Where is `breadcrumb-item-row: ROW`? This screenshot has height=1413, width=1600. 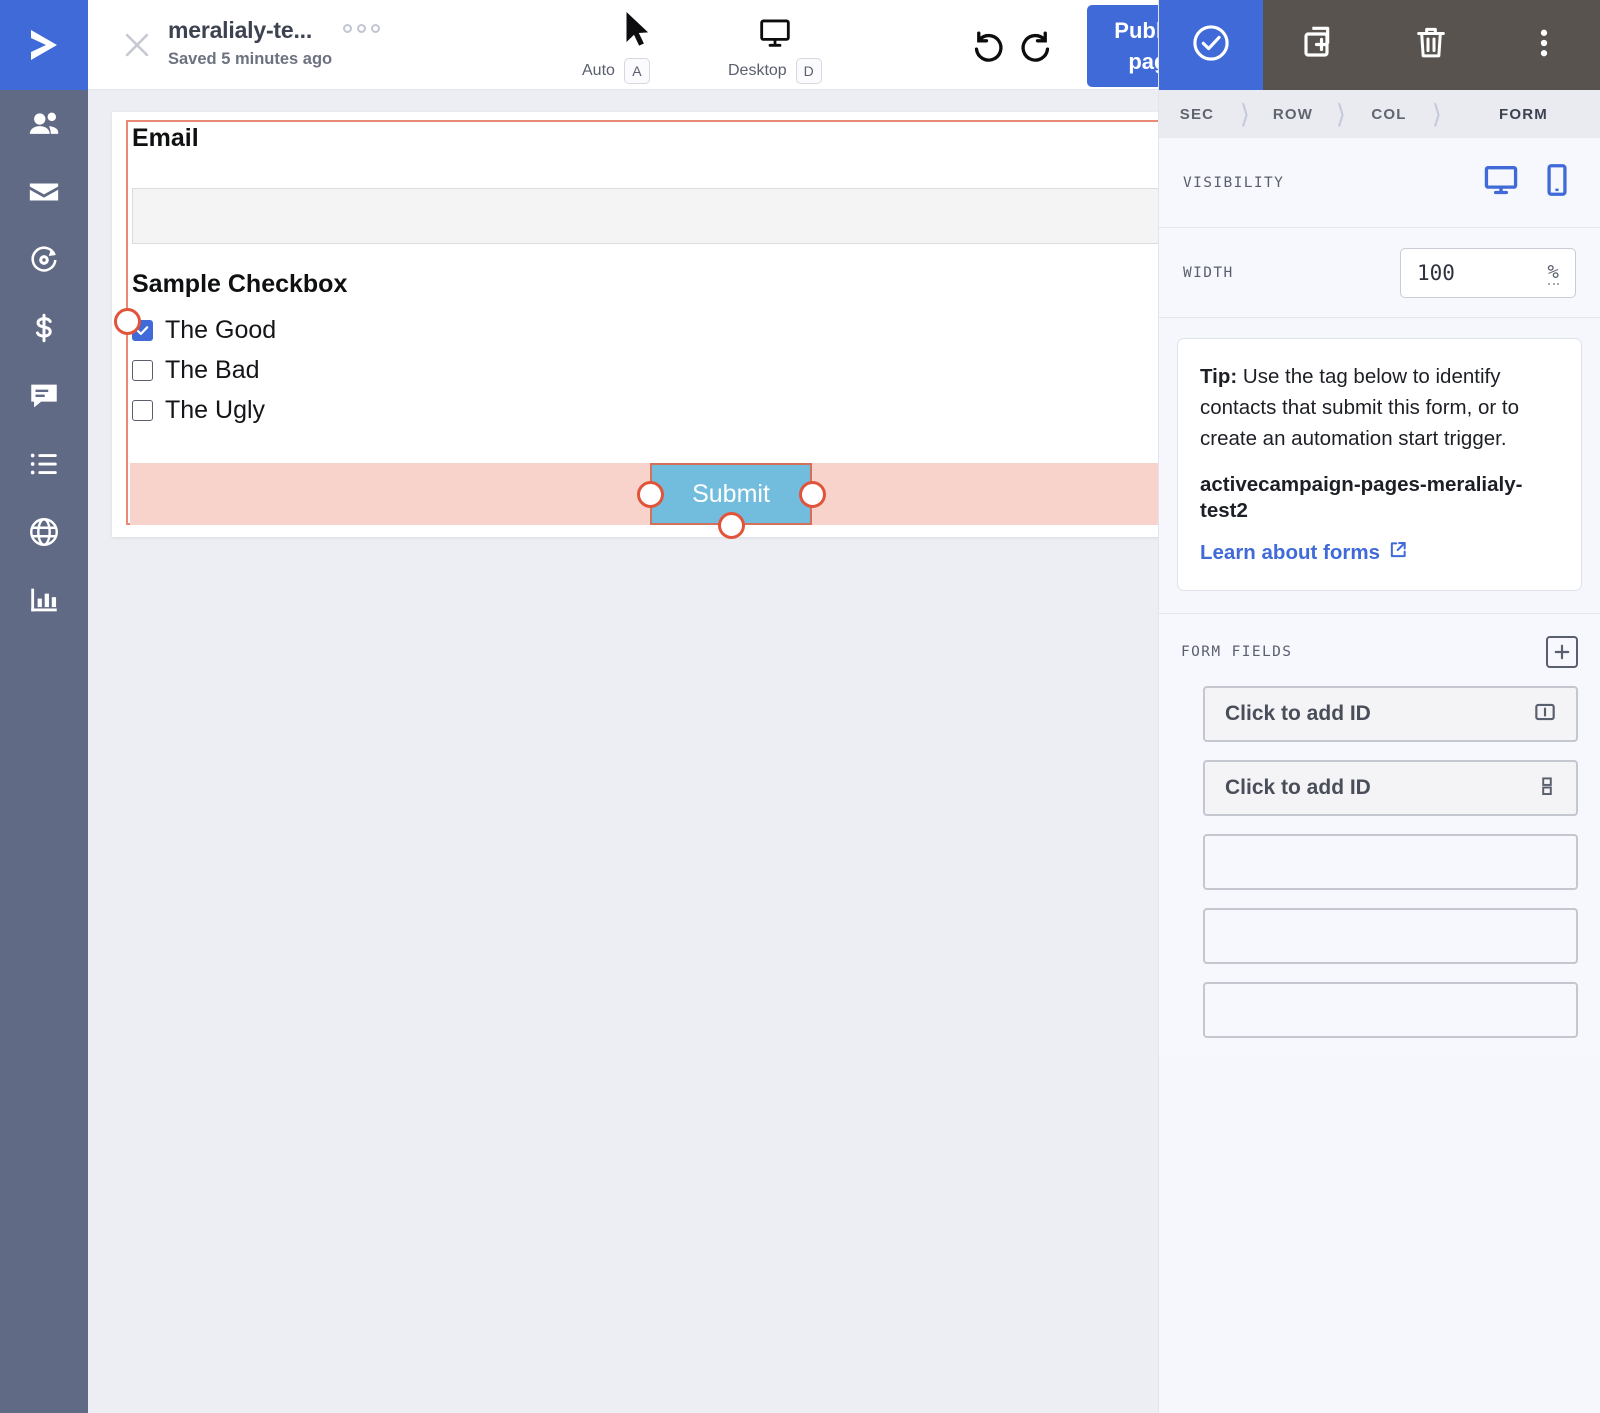 breadcrumb-item-row: ROW is located at coordinates (1293, 114).